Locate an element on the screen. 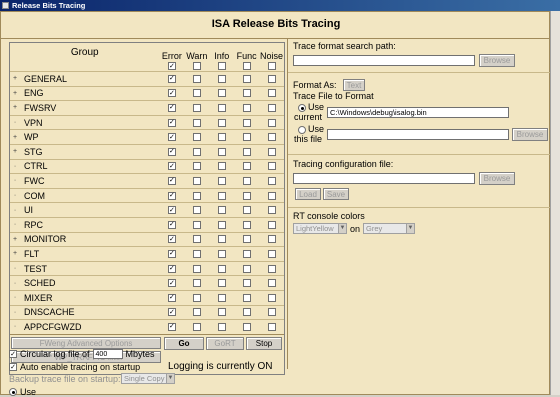 The image size is (560, 397). select-all-noise-checkbox is located at coordinates (271, 66).